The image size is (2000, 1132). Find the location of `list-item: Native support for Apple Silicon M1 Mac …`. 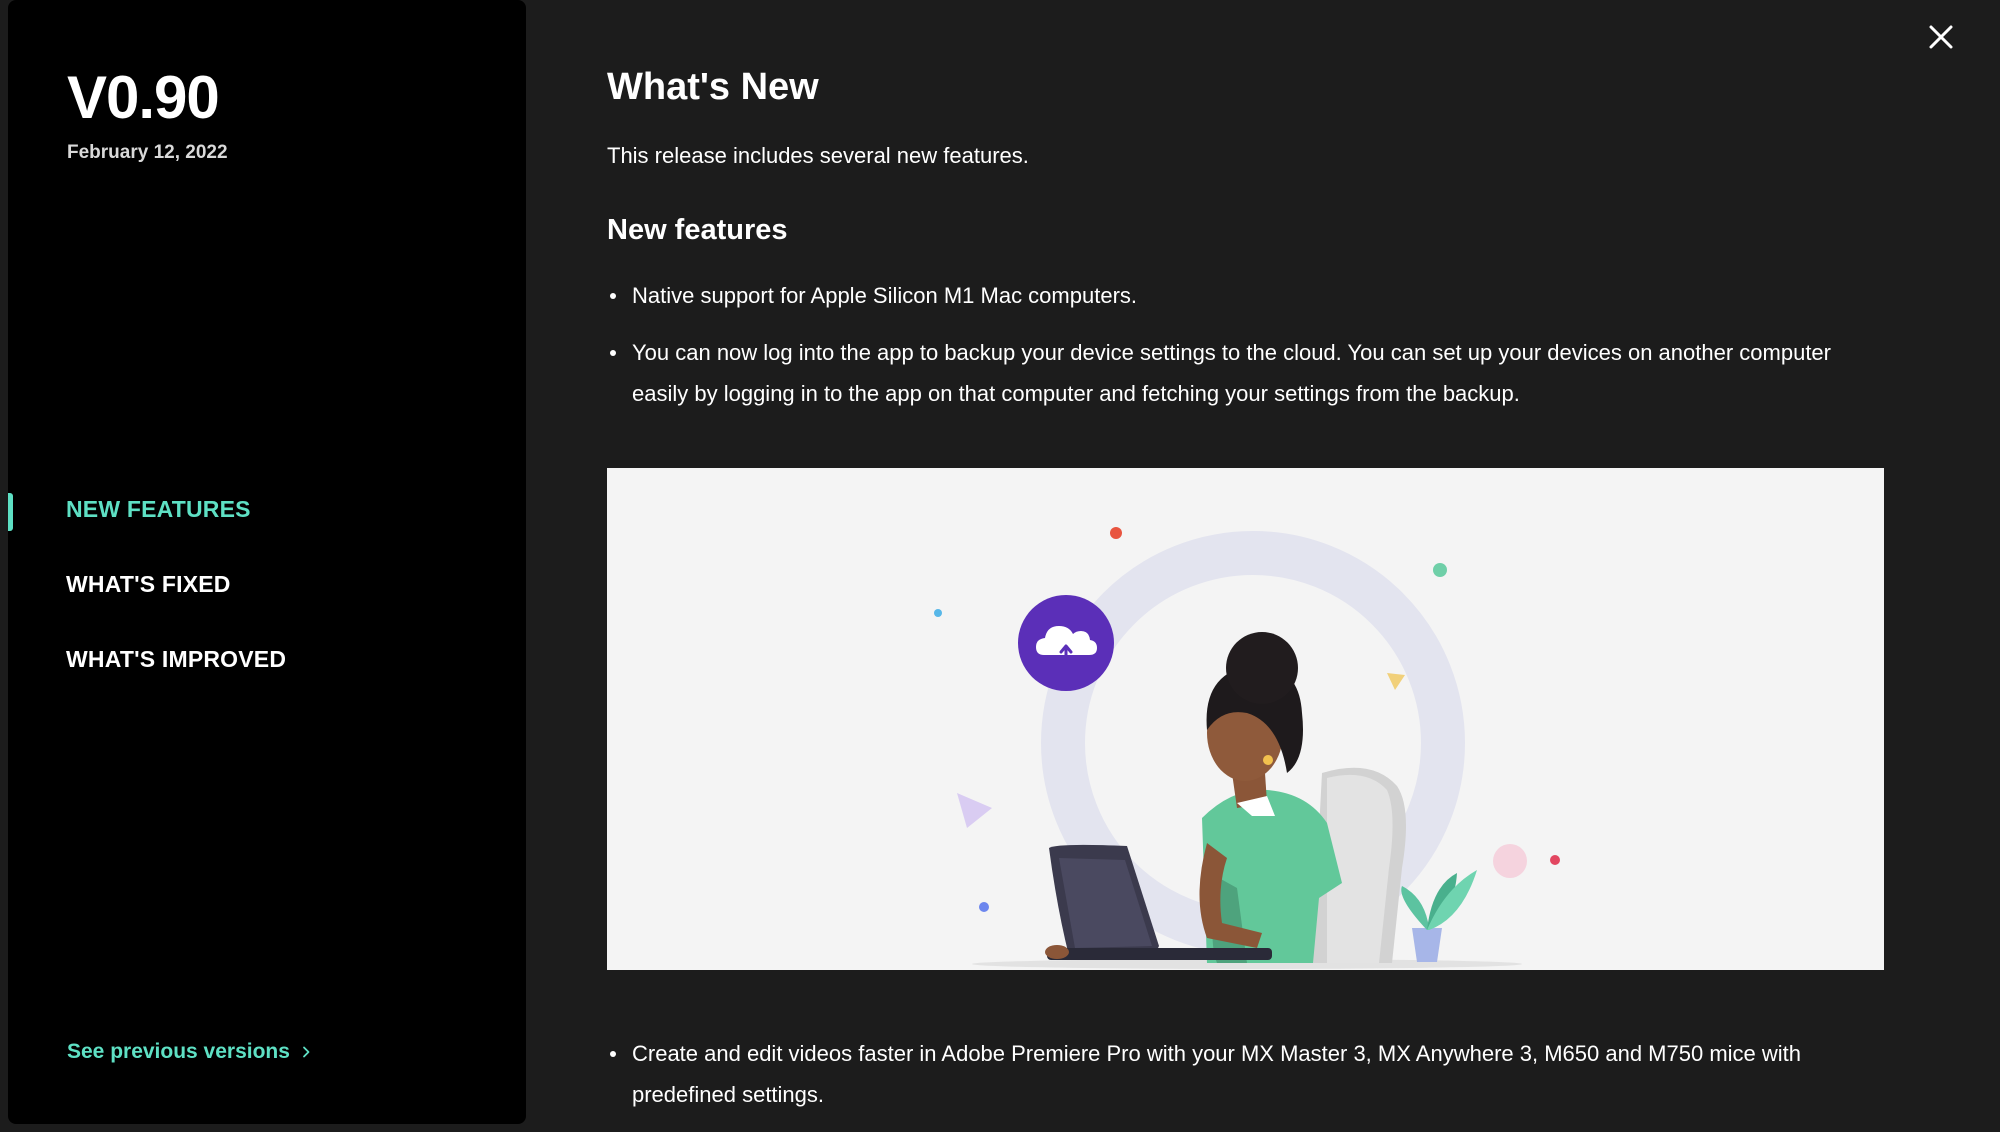

list-item: Native support for Apple Silicon M1 Mac … is located at coordinates (1245, 295).